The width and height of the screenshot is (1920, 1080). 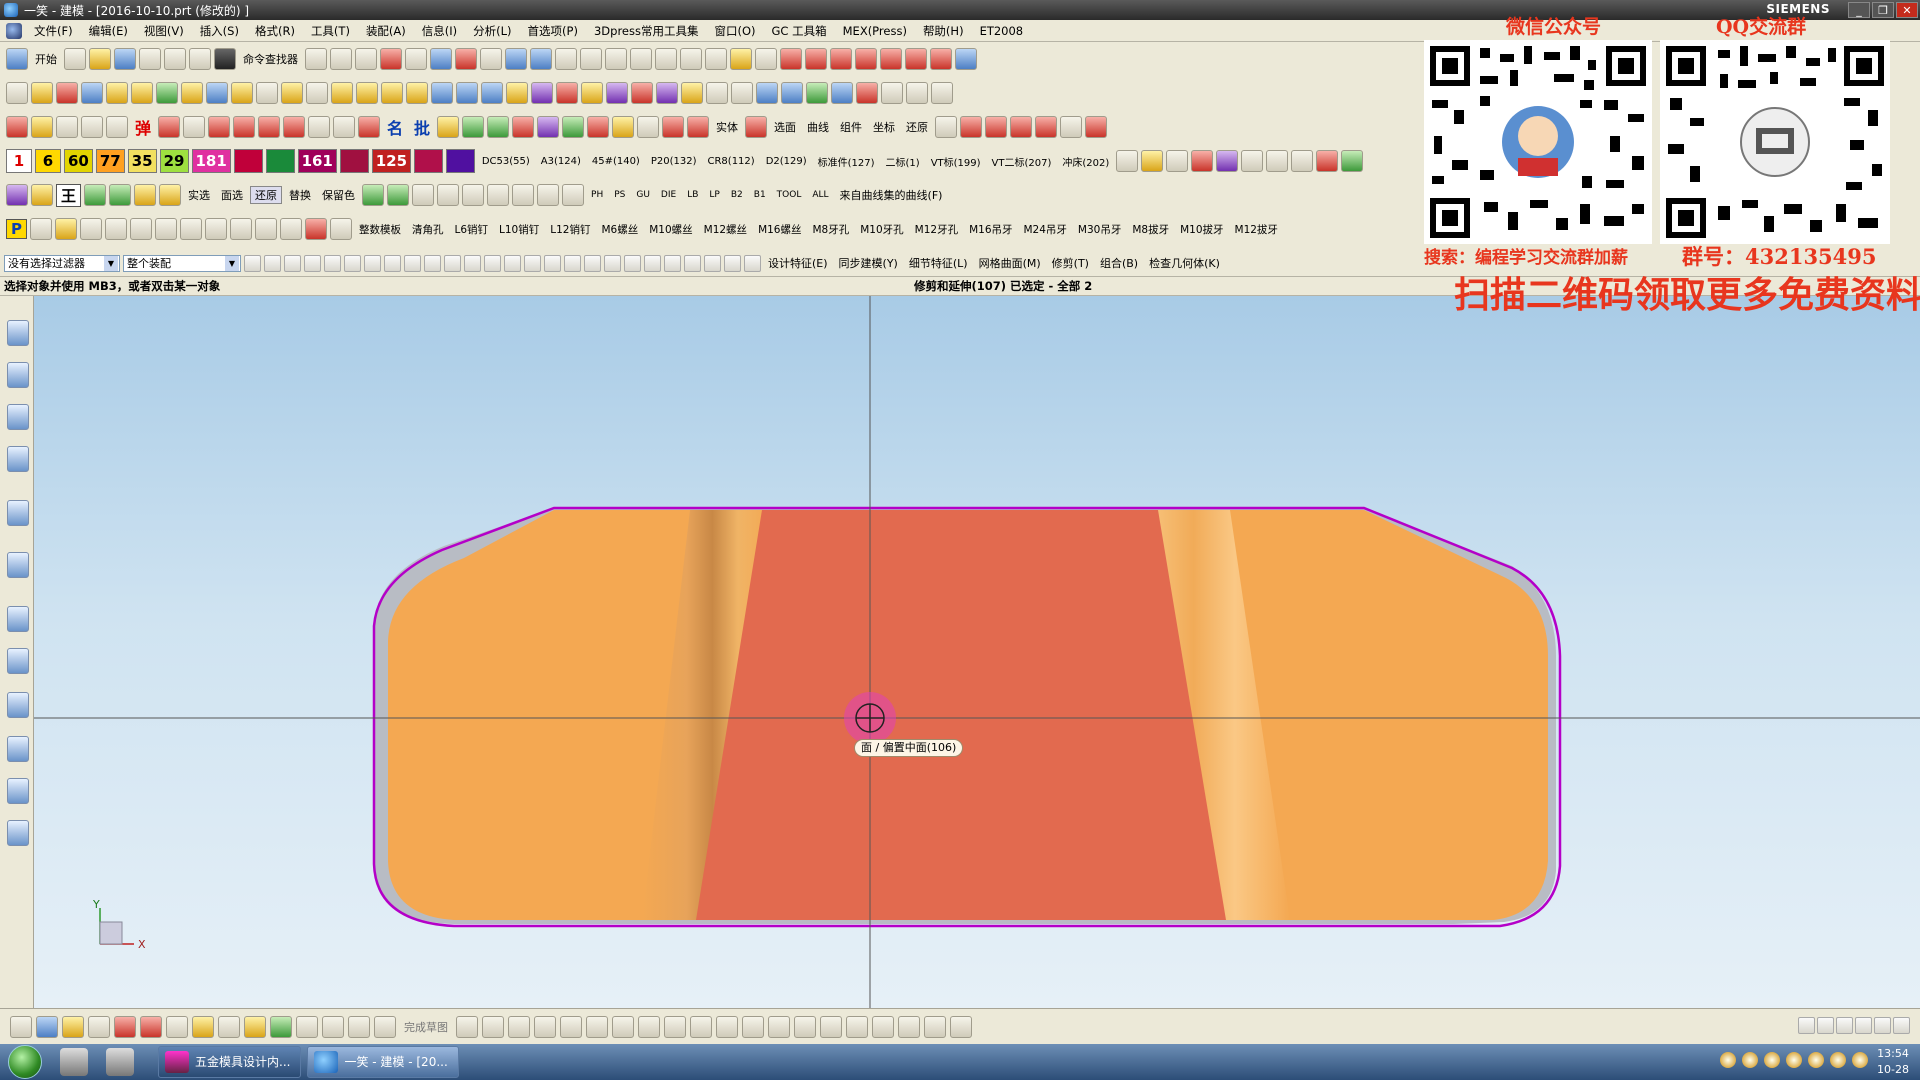 I want to click on angle-icon, so click(x=766, y=59).